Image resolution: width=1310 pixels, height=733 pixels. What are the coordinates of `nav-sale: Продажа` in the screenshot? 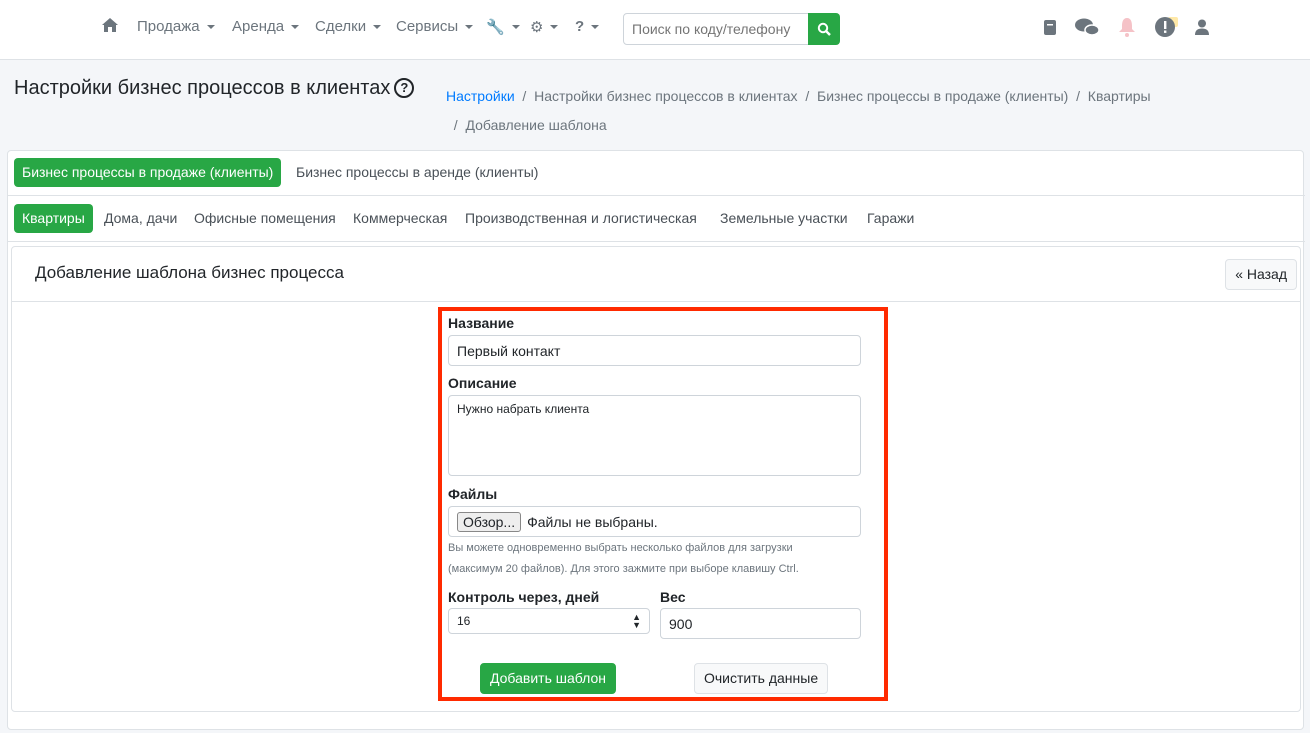 It's located at (176, 26).